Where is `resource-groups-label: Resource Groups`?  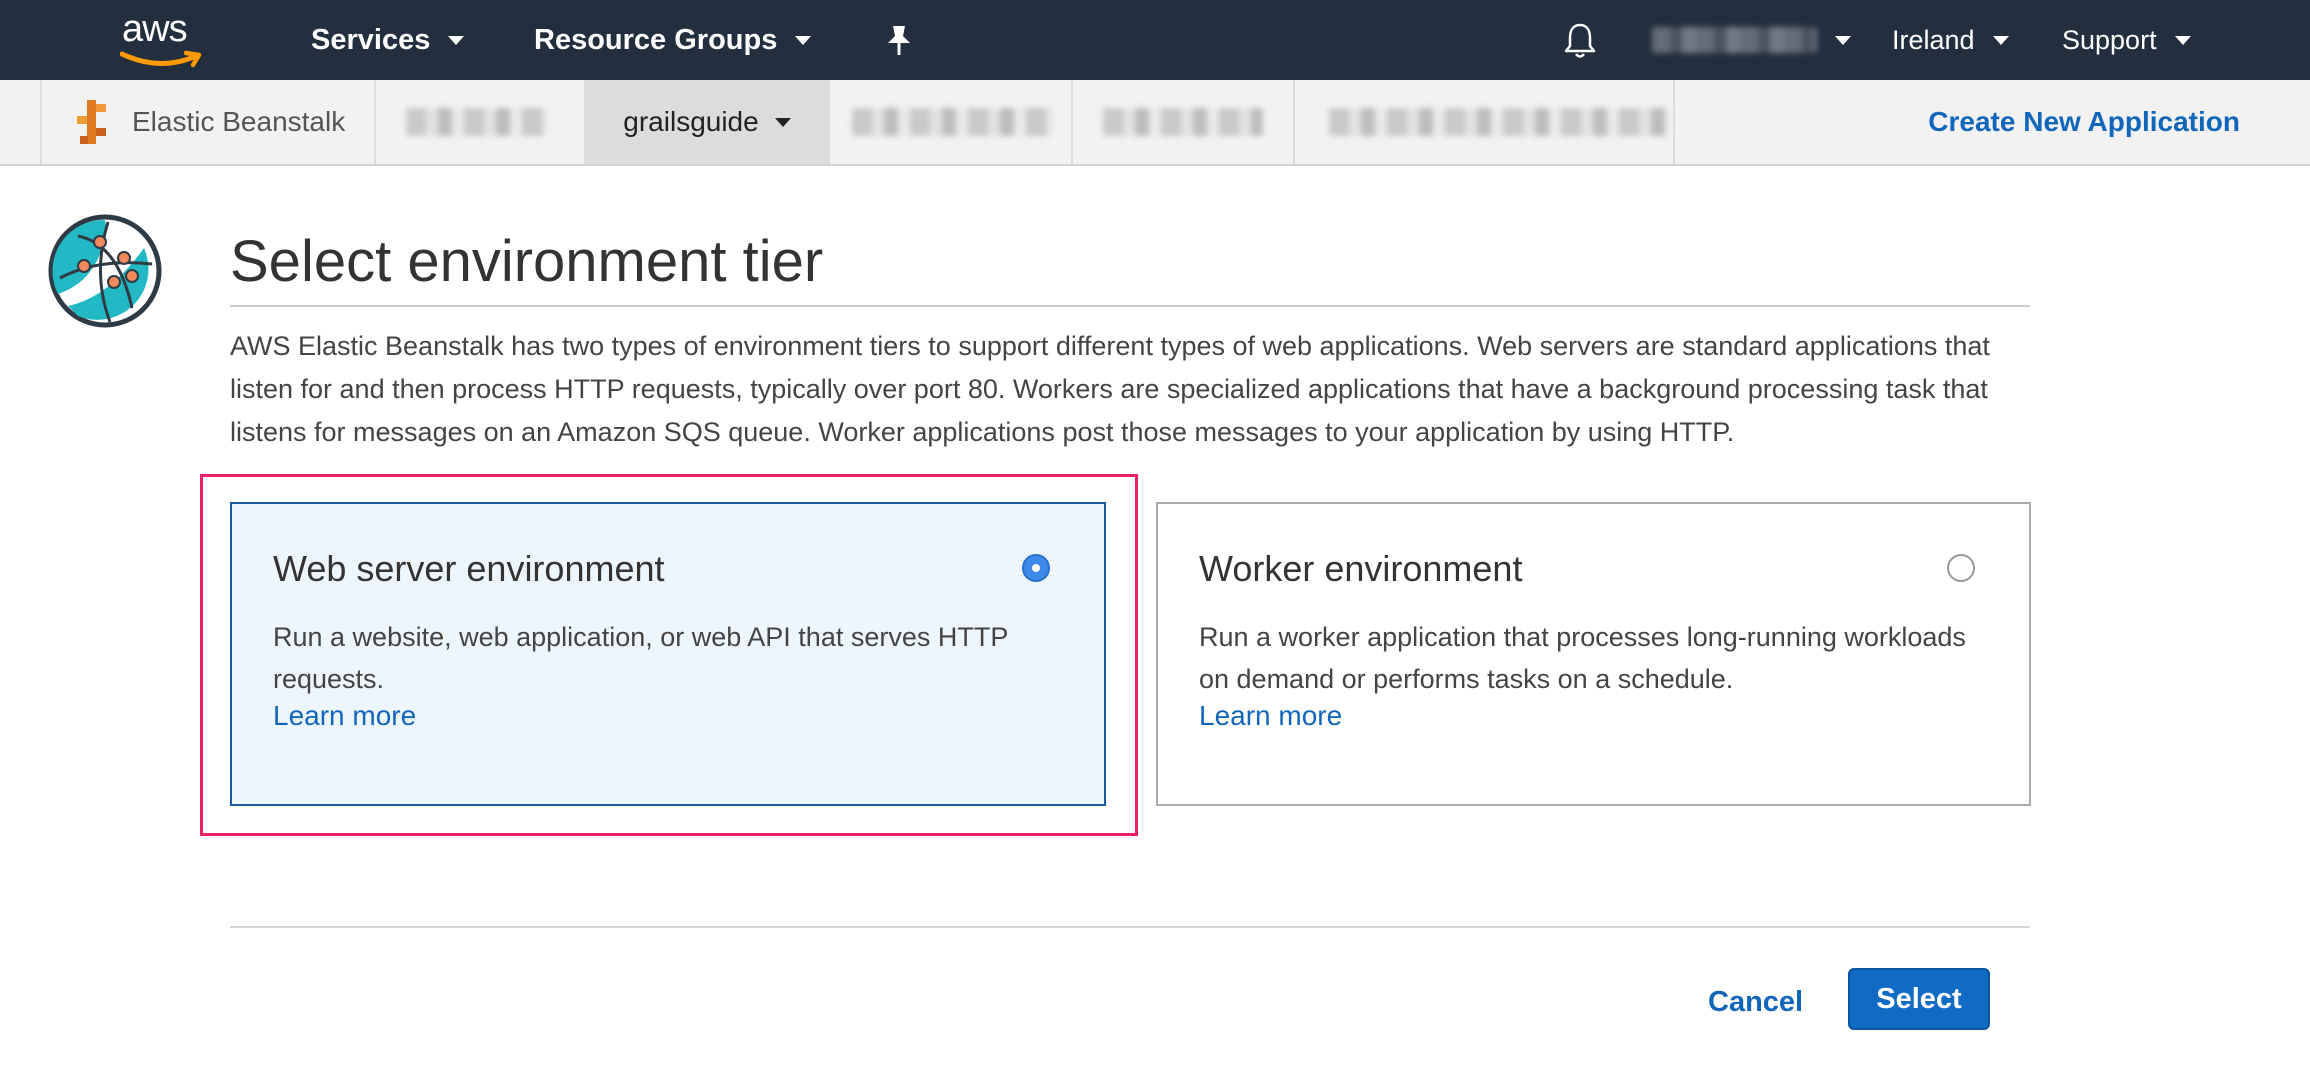 resource-groups-label: Resource Groups is located at coordinates (656, 39).